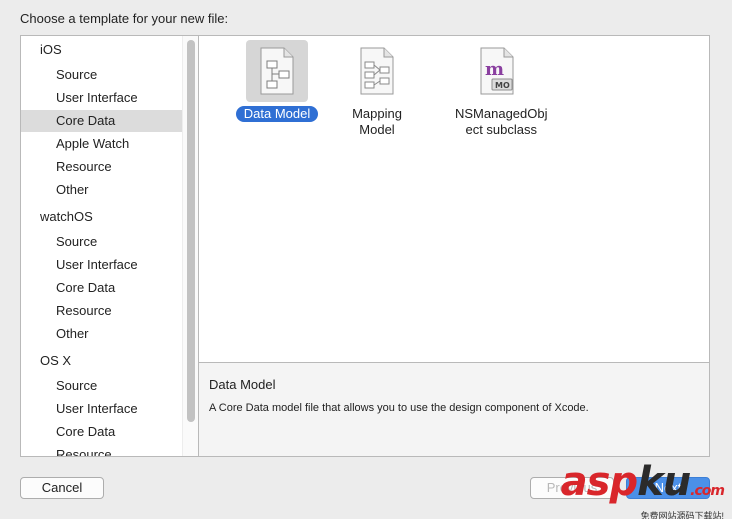  I want to click on sidebar-scrollbar, so click(190, 246).